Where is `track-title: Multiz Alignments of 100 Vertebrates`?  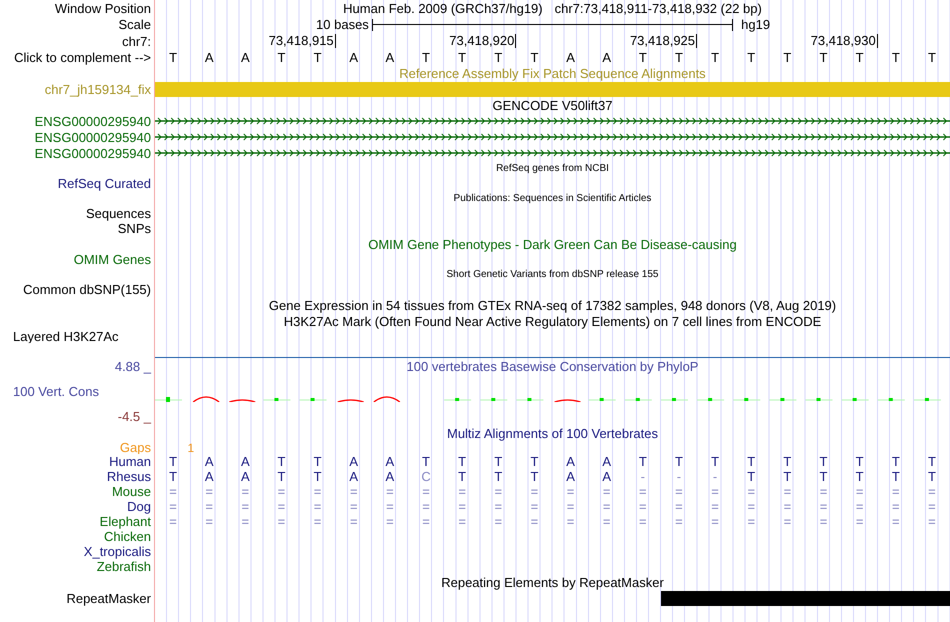 track-title: Multiz Alignments of 100 Vertebrates is located at coordinates (552, 433).